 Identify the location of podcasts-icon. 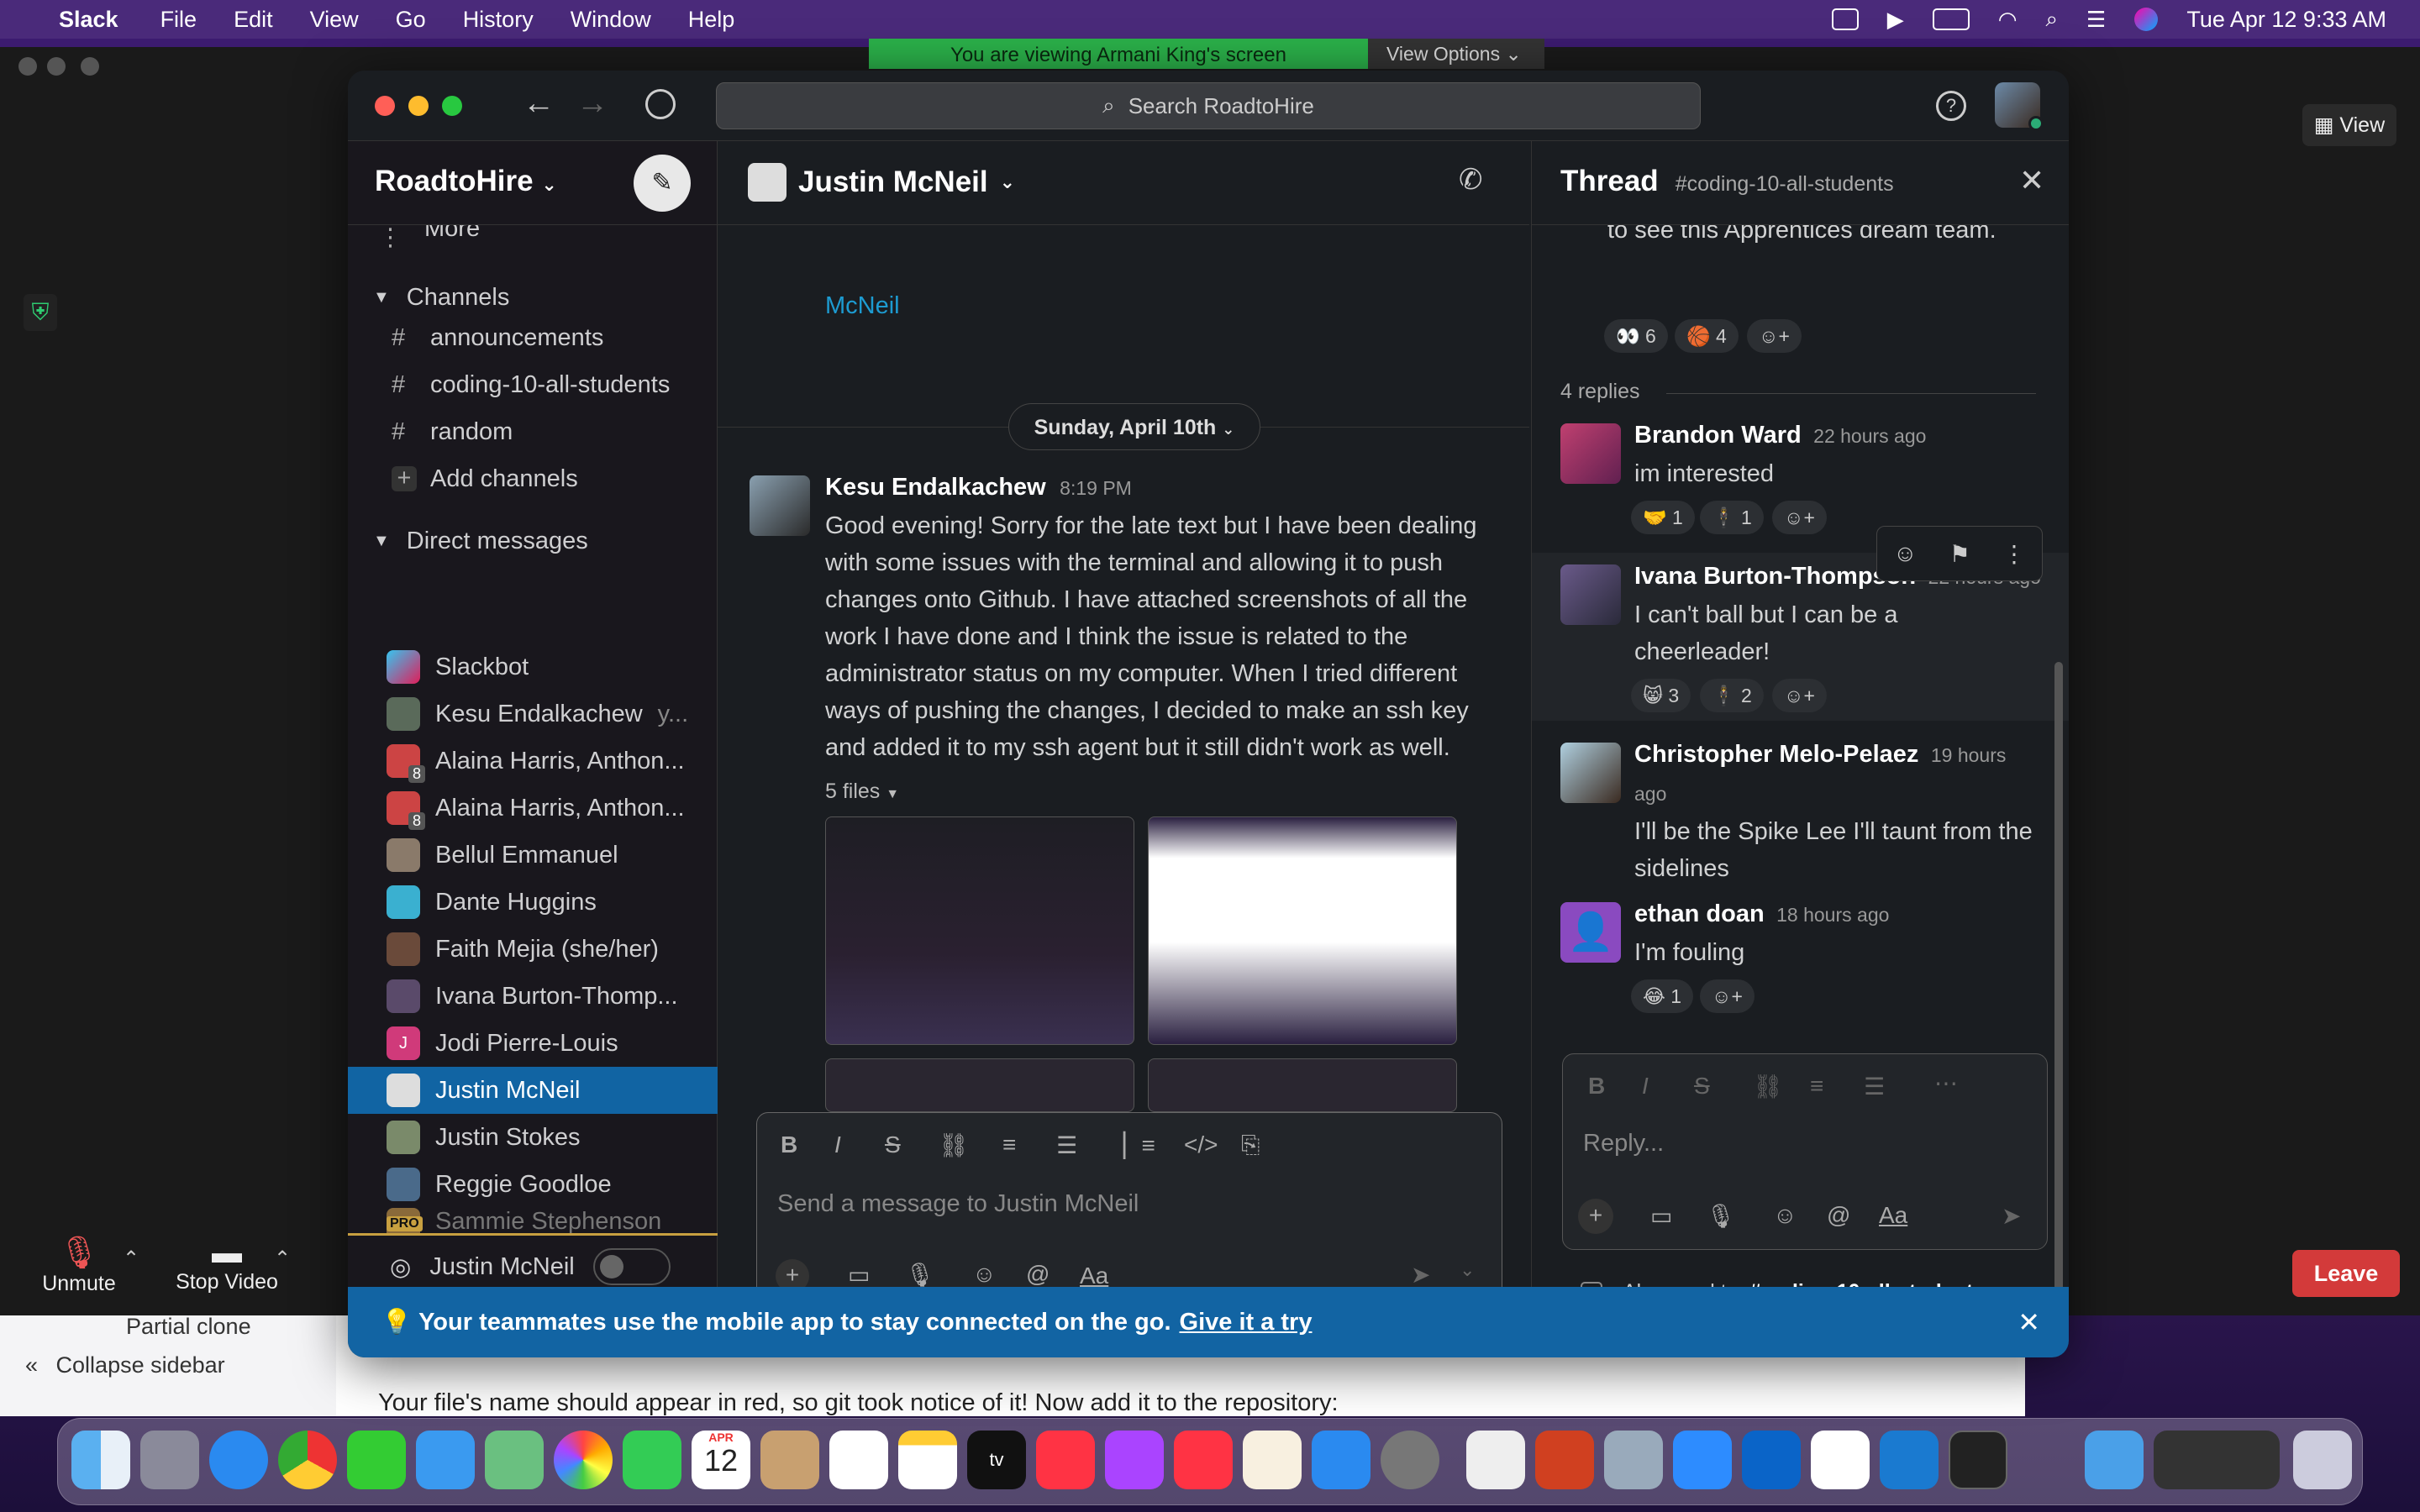
(1134, 1460).